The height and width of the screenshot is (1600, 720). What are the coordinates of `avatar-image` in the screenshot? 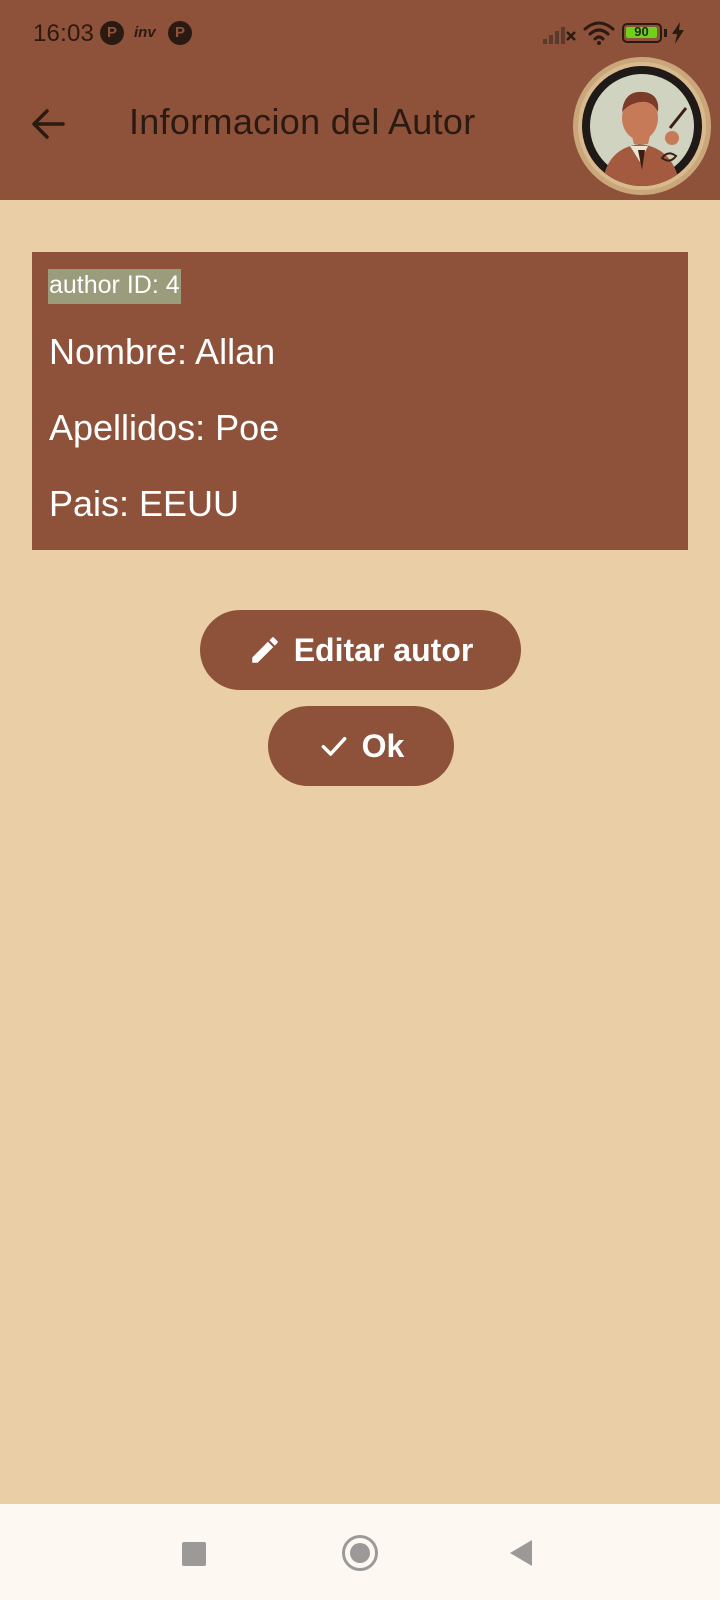 It's located at (642, 126).